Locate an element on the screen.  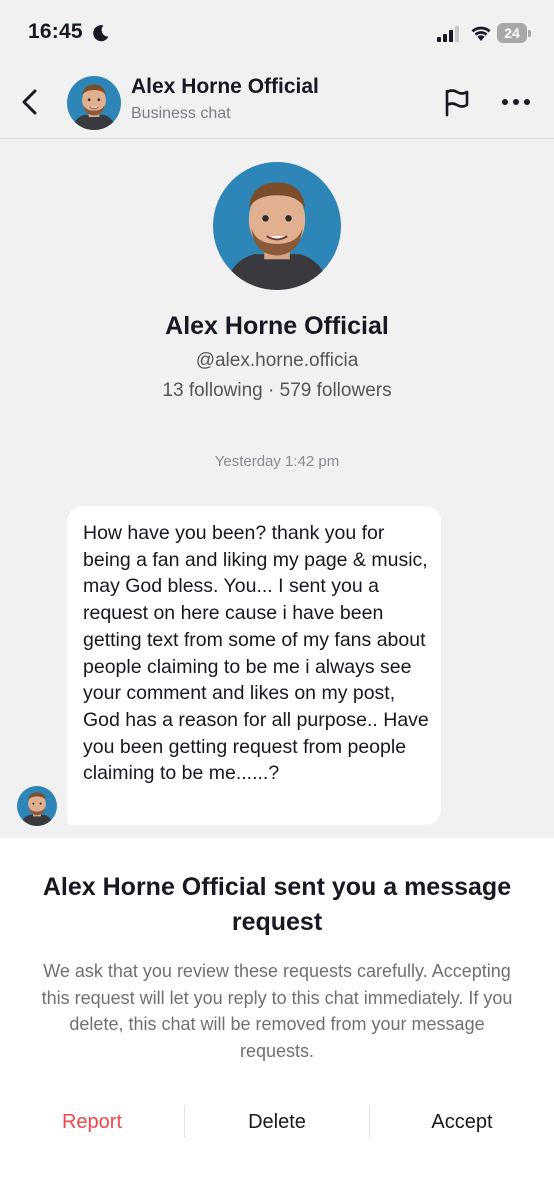
sender-avatar is located at coordinates (37, 806).